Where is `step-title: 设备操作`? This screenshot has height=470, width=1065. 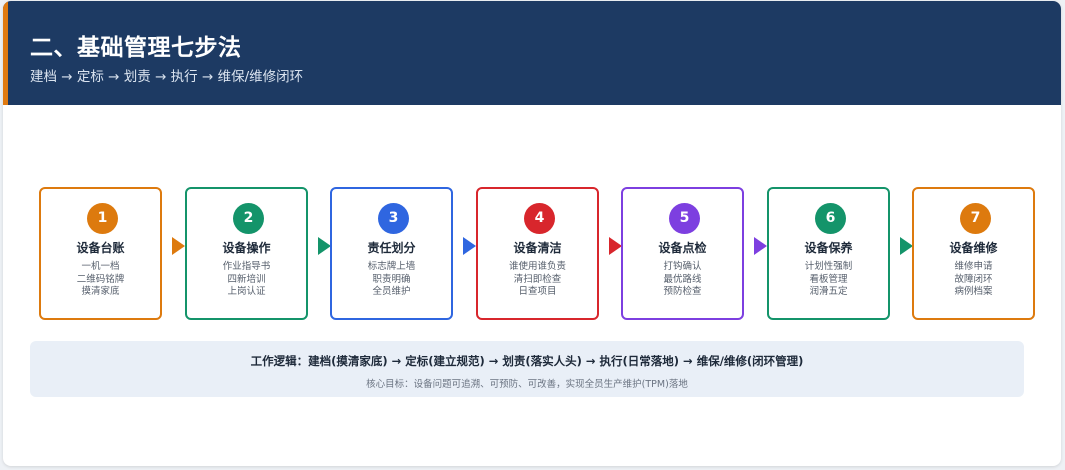 step-title: 设备操作 is located at coordinates (246, 248).